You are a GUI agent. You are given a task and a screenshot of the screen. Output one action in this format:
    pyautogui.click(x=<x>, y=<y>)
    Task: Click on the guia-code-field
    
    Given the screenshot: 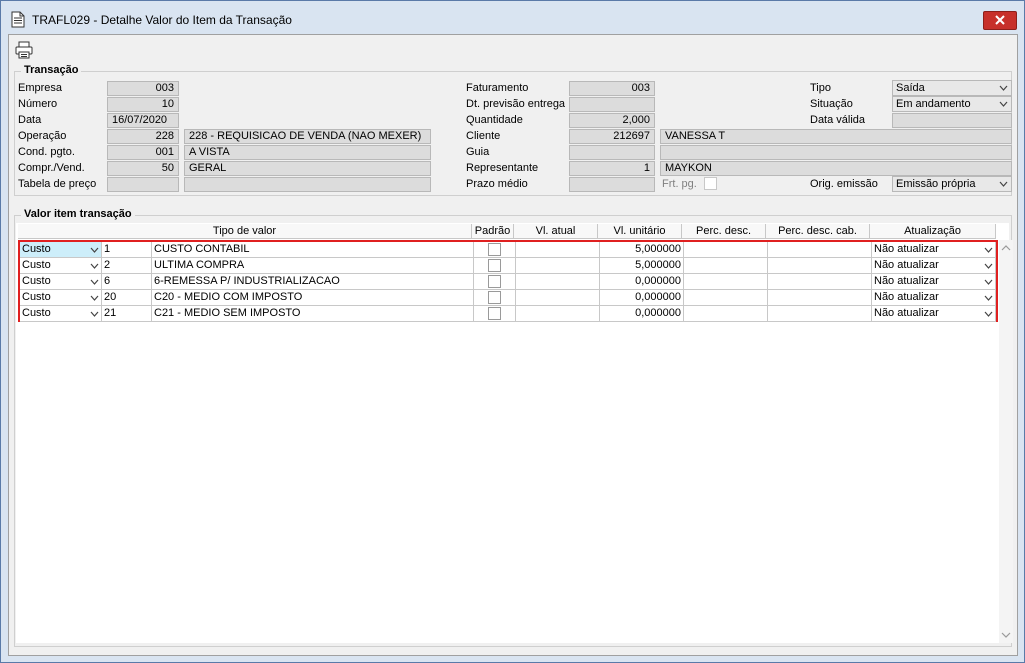 What is the action you would take?
    pyautogui.click(x=612, y=152)
    